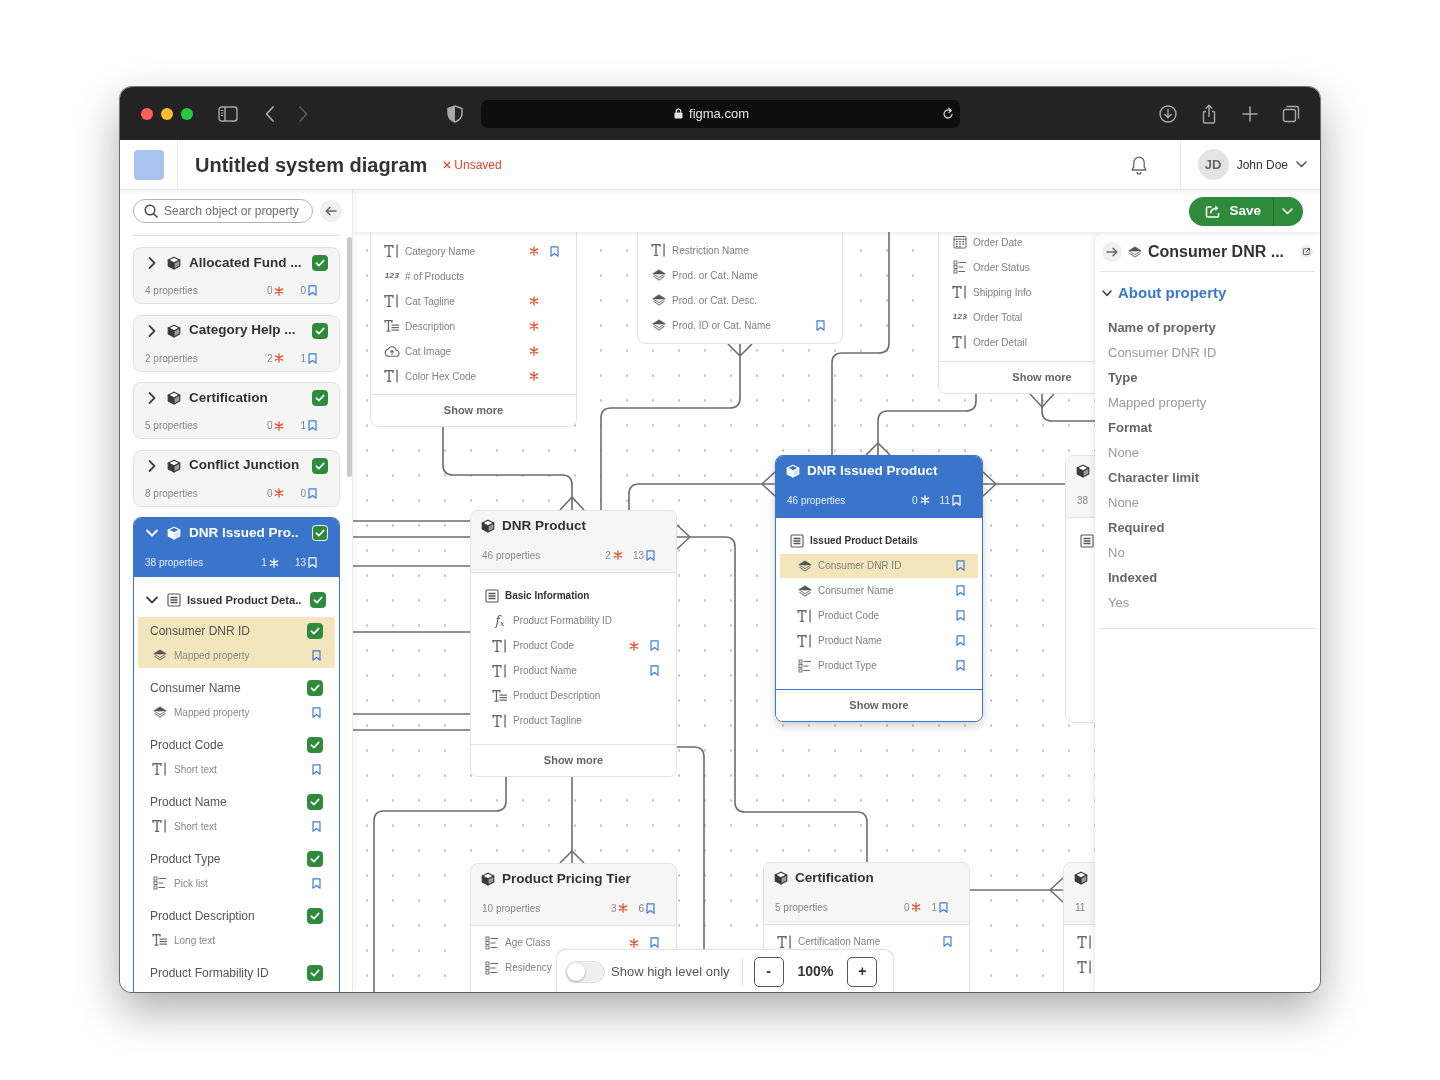 Image resolution: width=1440 pixels, height=1080 pixels. What do you see at coordinates (473, 376) in the screenshot?
I see `property-row: Color Hex Code` at bounding box center [473, 376].